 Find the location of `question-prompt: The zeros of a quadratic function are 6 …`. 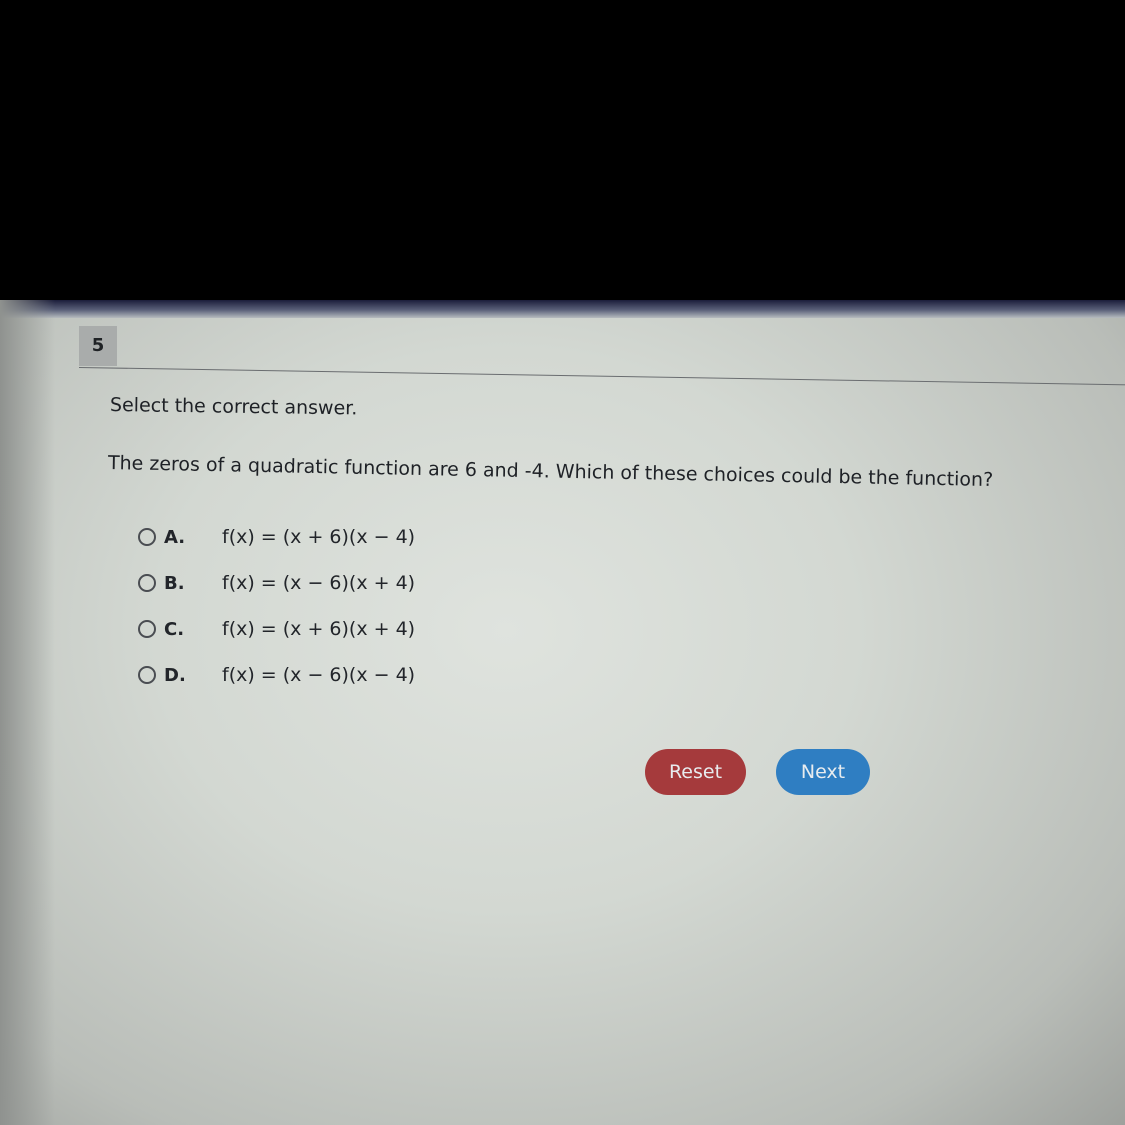

question-prompt: The zeros of a quadratic function are 6 … is located at coordinates (550, 471).